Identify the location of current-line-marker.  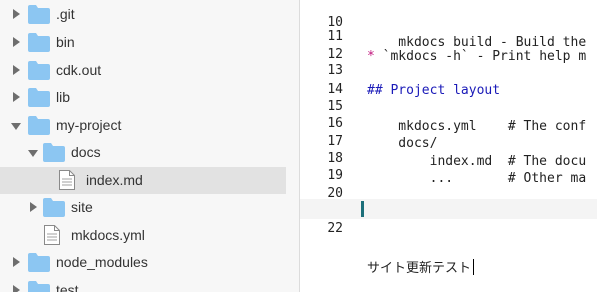
(362, 209).